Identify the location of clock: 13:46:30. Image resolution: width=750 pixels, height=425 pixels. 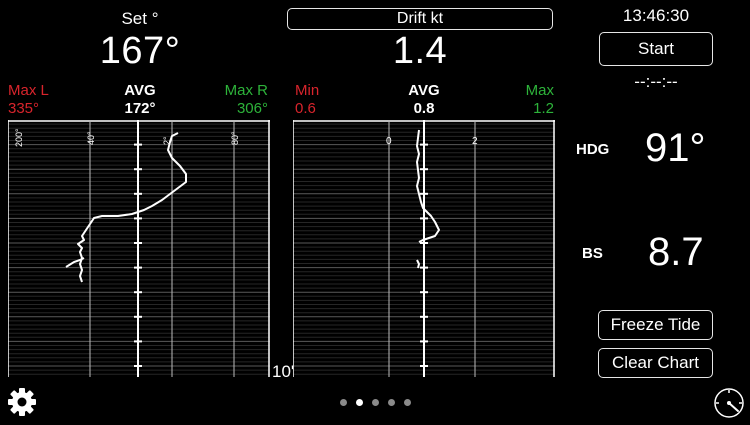
(656, 15).